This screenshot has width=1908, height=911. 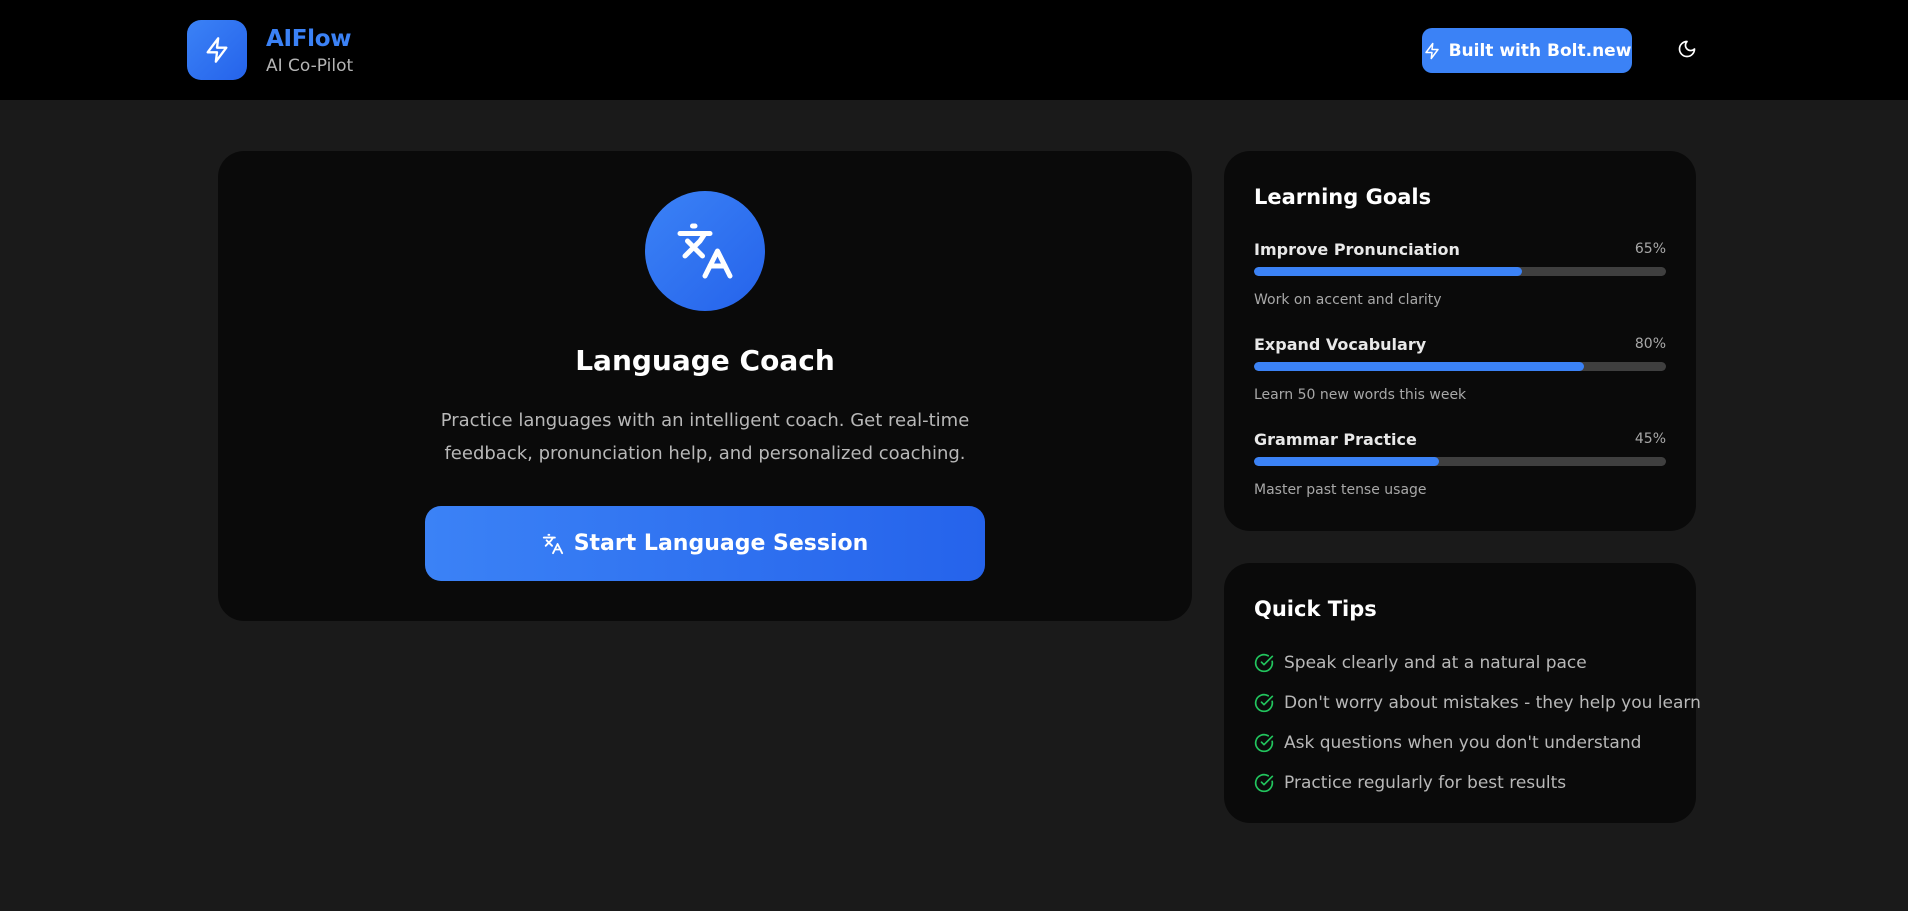 I want to click on goal-description: Master past tense usage, so click(x=1340, y=490).